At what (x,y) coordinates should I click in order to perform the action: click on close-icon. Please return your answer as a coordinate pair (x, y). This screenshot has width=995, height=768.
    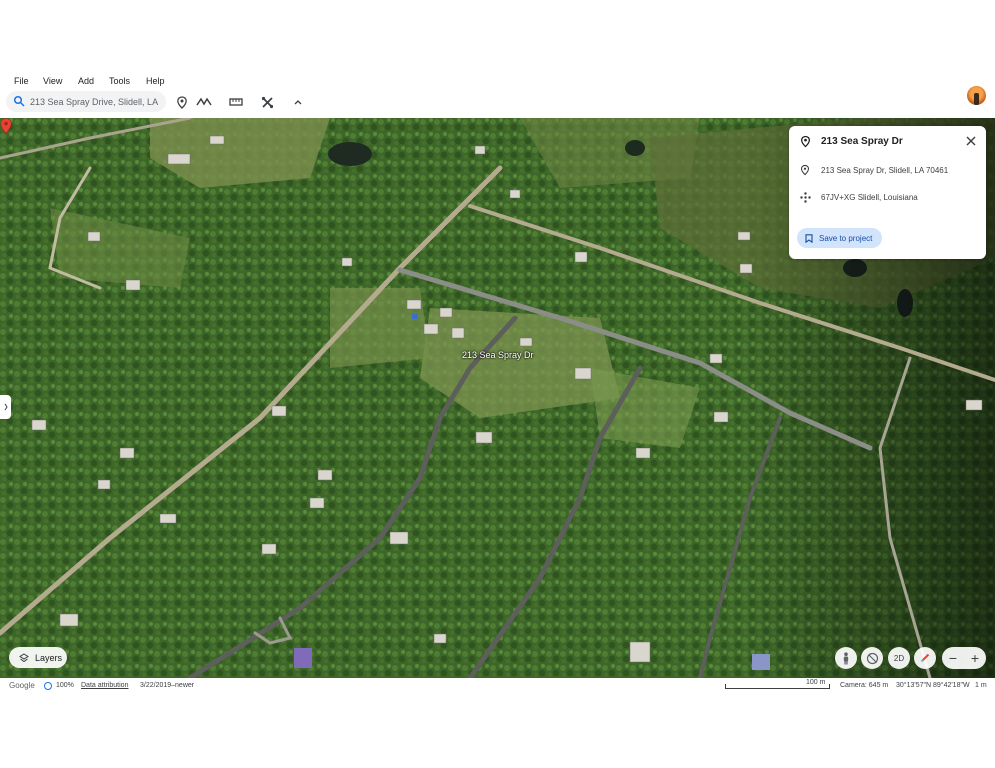
    Looking at the image, I should click on (971, 141).